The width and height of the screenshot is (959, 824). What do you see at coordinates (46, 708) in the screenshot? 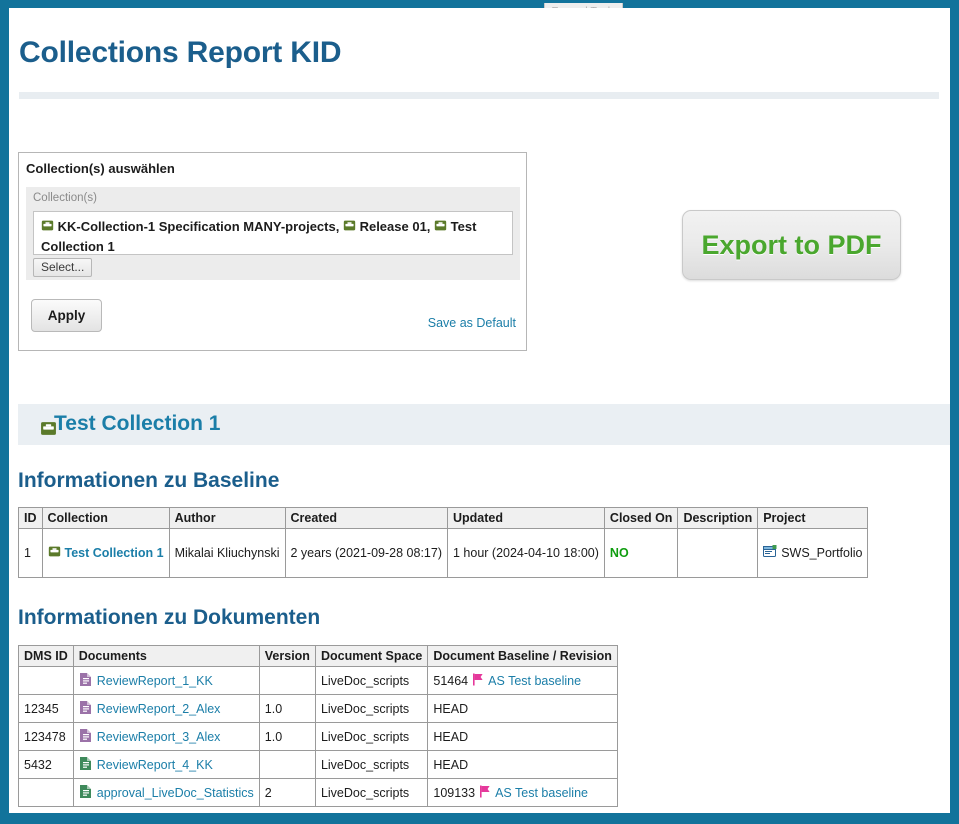
I see `documents-cell-dms-id: 12345` at bounding box center [46, 708].